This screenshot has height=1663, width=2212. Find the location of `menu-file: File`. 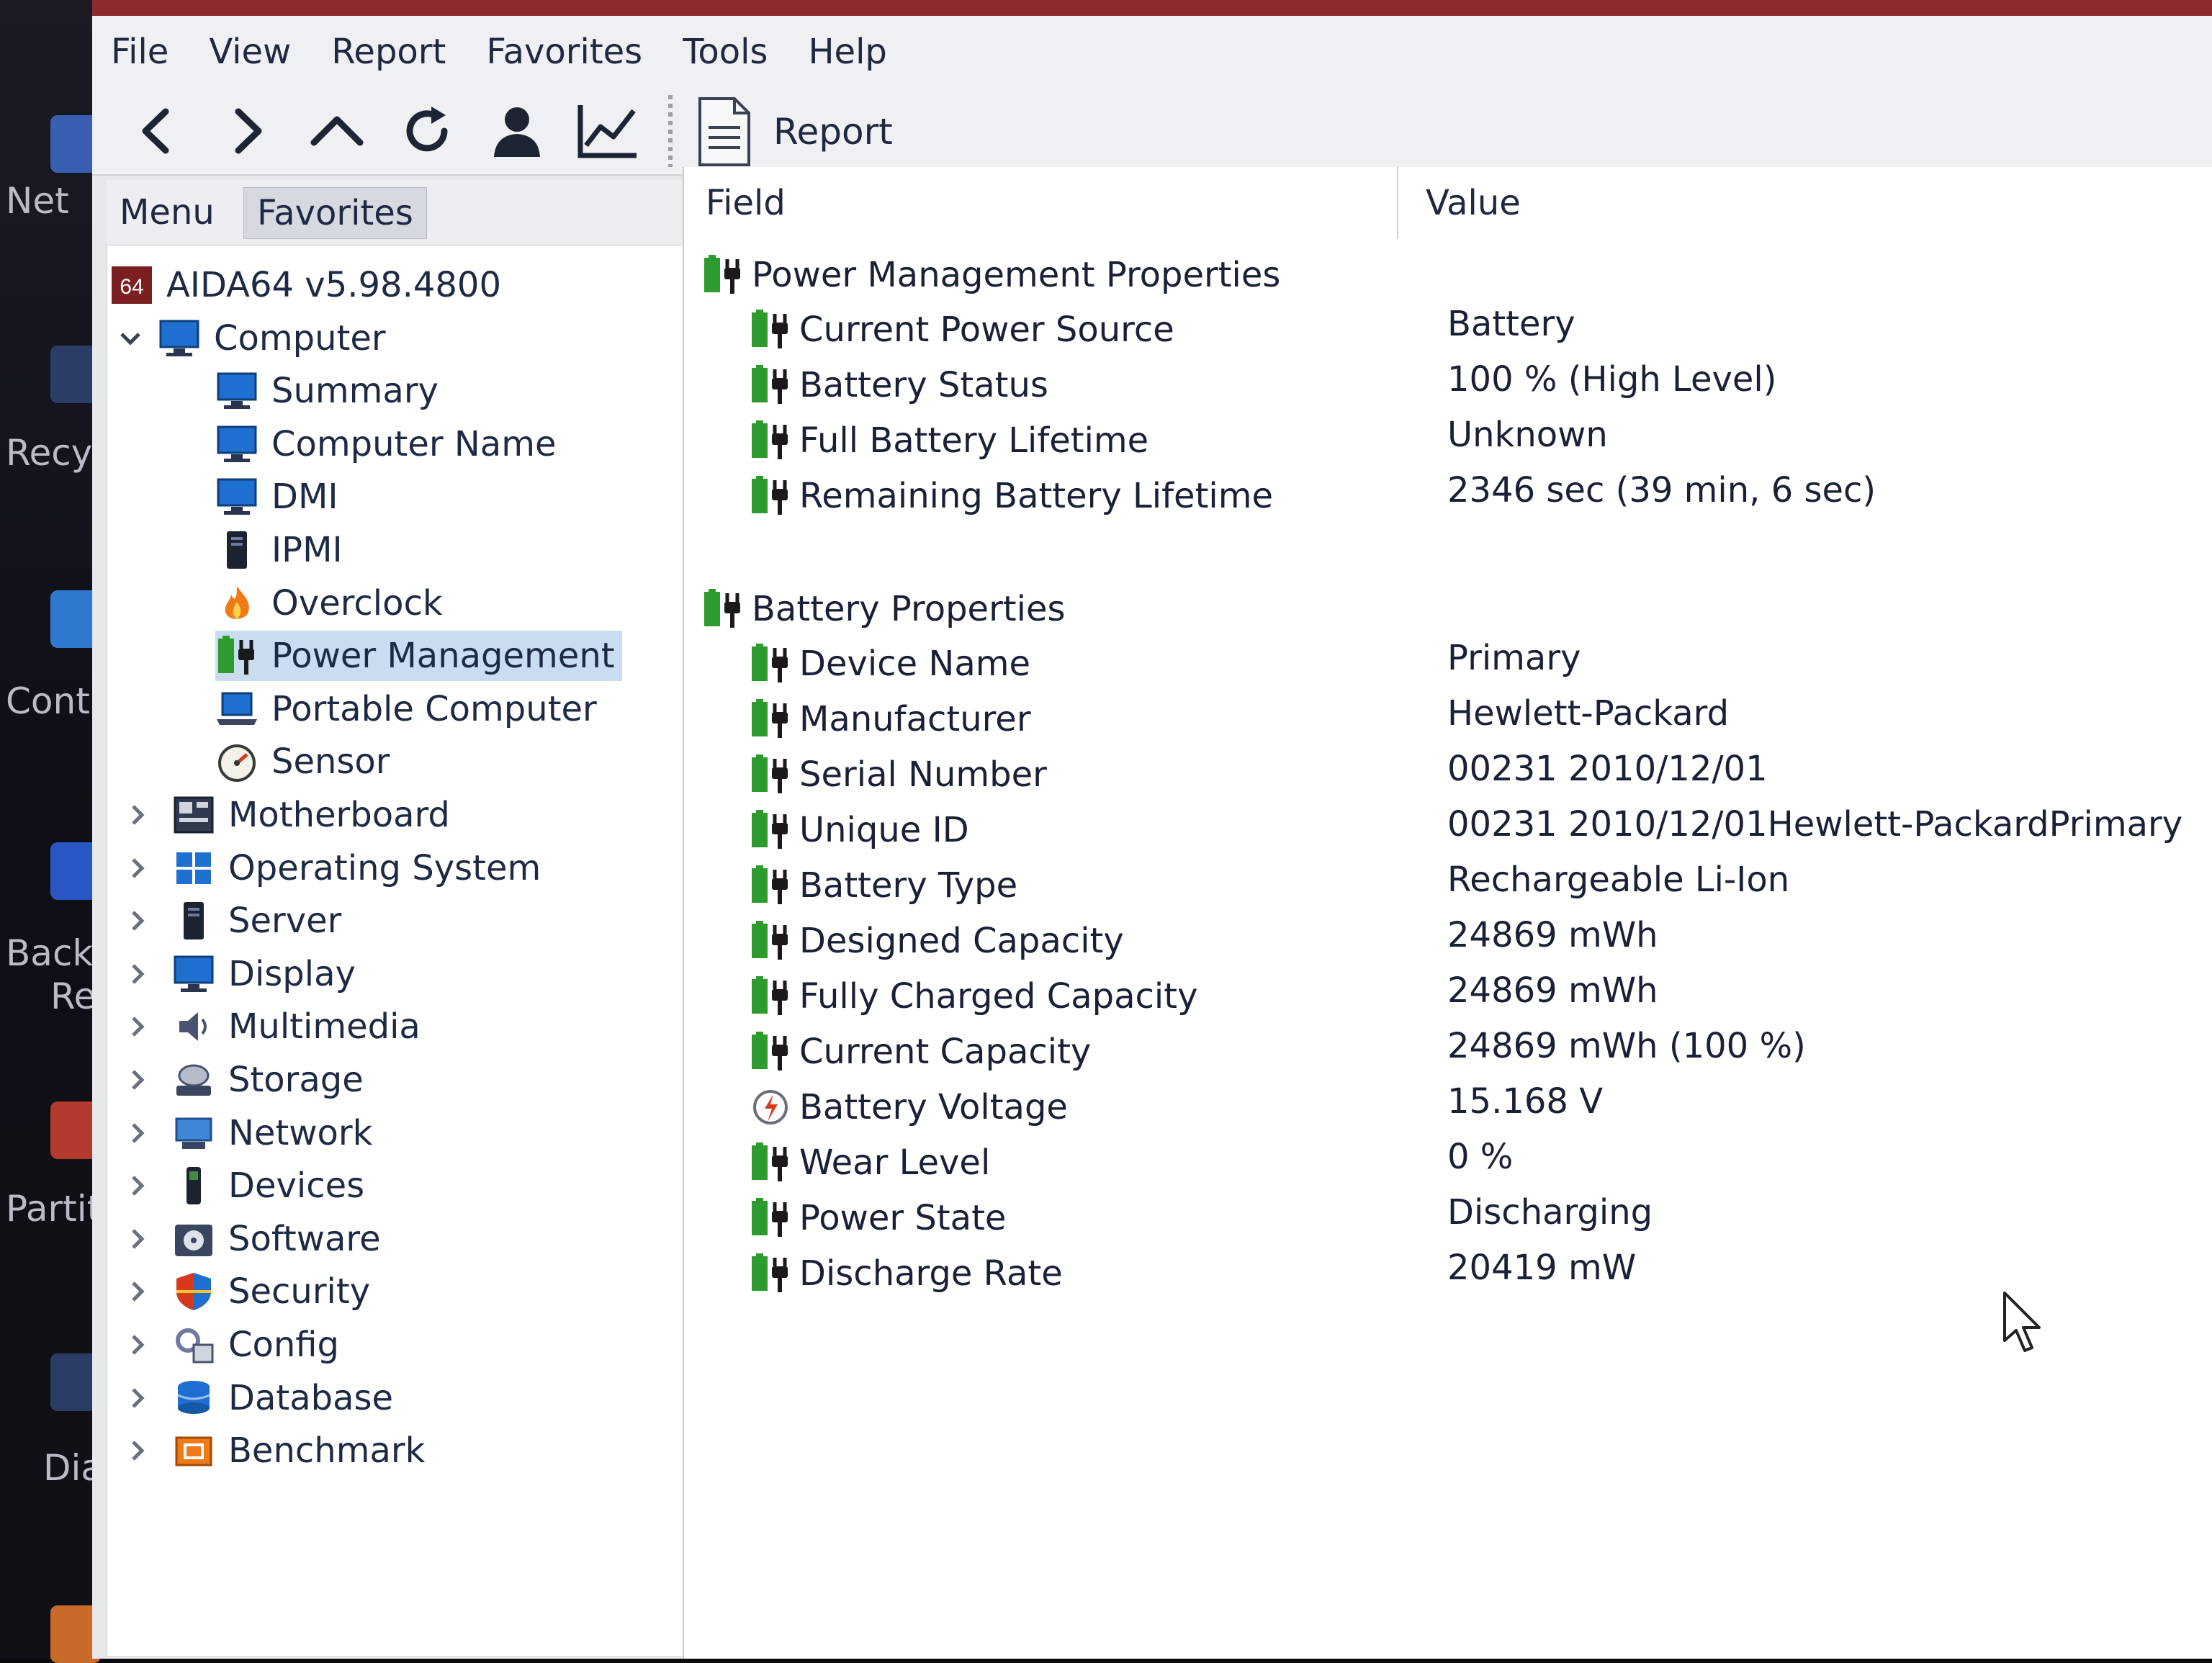

menu-file: File is located at coordinates (139, 52).